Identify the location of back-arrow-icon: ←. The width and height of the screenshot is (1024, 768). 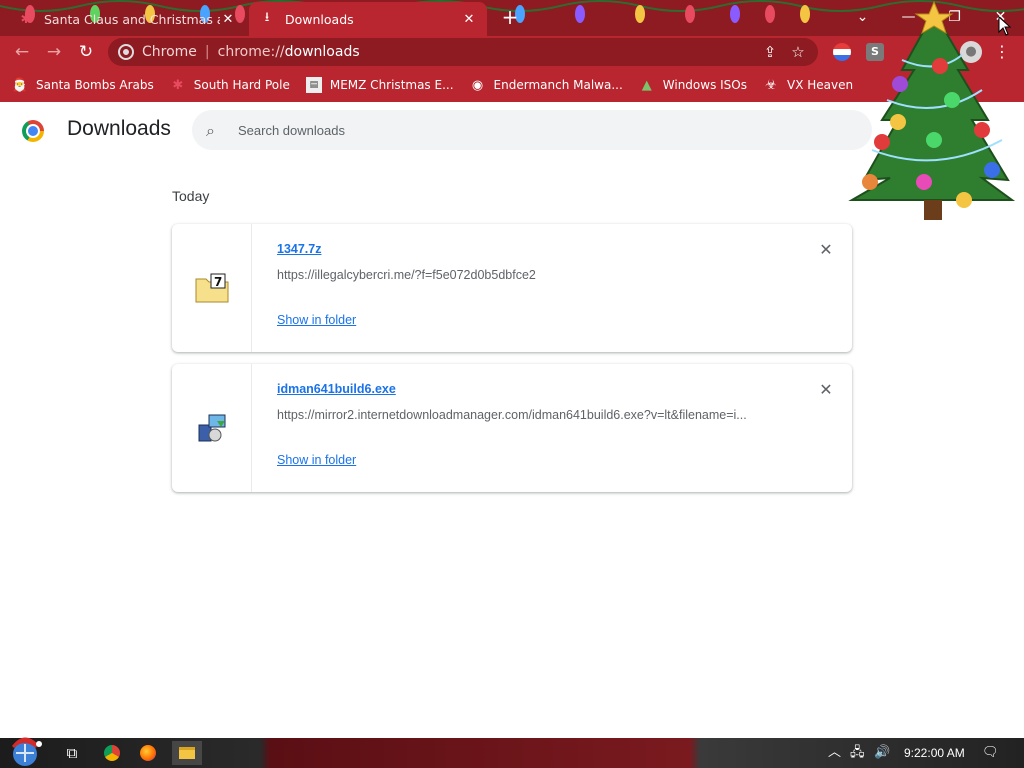
(22, 52).